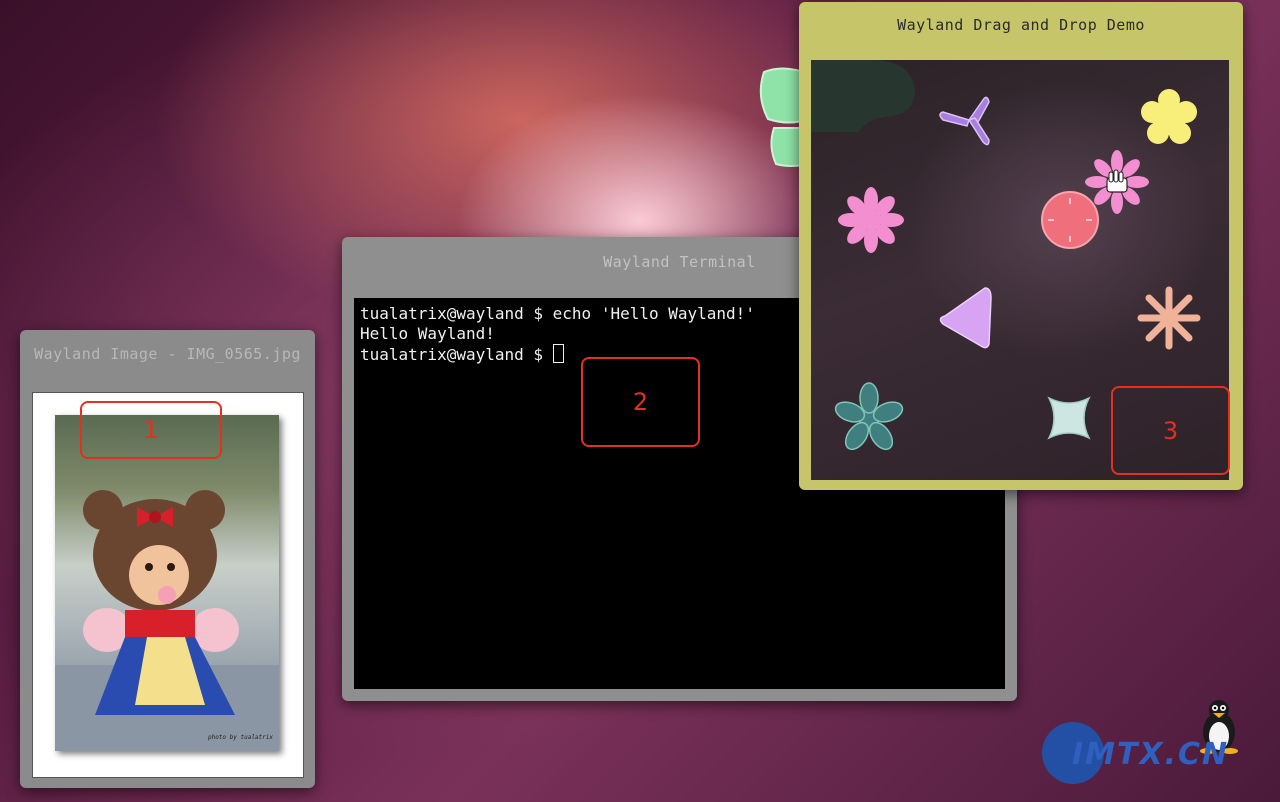  What do you see at coordinates (1151, 754) in the screenshot?
I see `watermark-logo-text: IMTX.CN` at bounding box center [1151, 754].